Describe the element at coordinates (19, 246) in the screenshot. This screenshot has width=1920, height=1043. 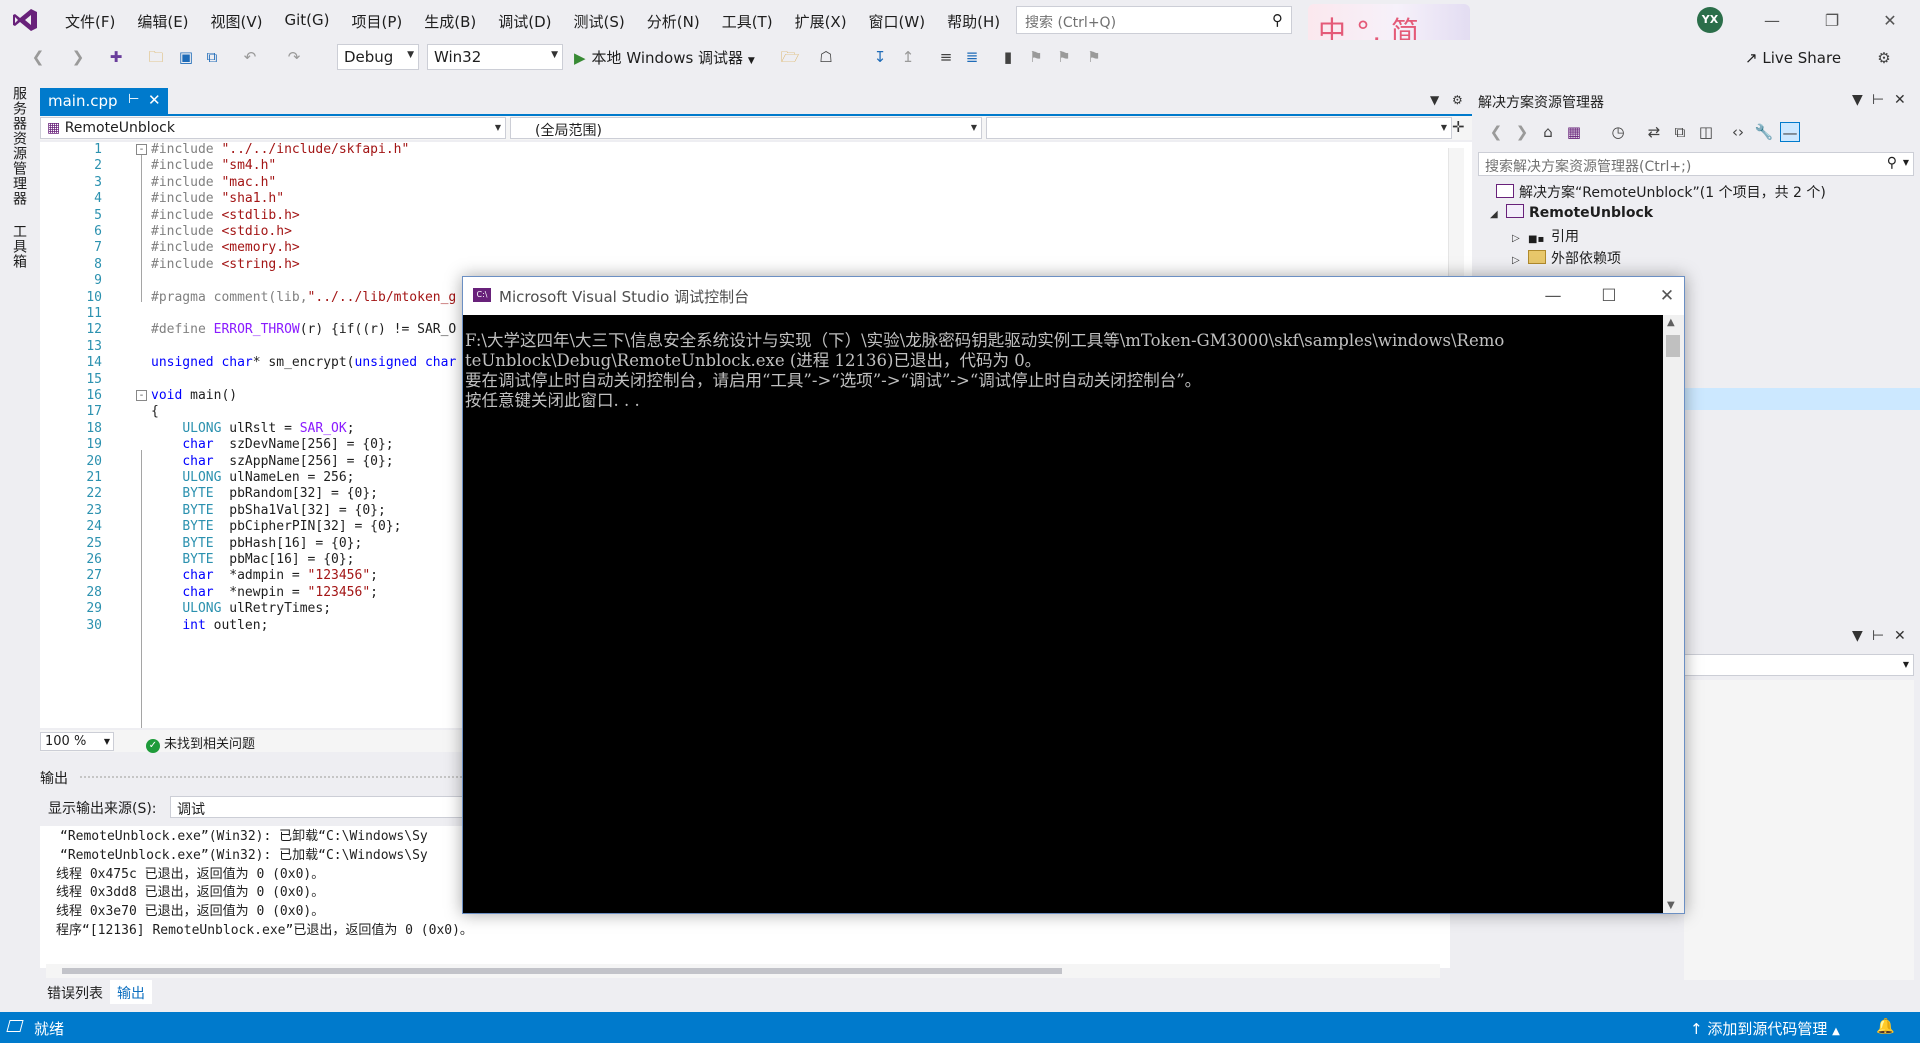
I see `toolbox-tab: 工具箱` at that location.